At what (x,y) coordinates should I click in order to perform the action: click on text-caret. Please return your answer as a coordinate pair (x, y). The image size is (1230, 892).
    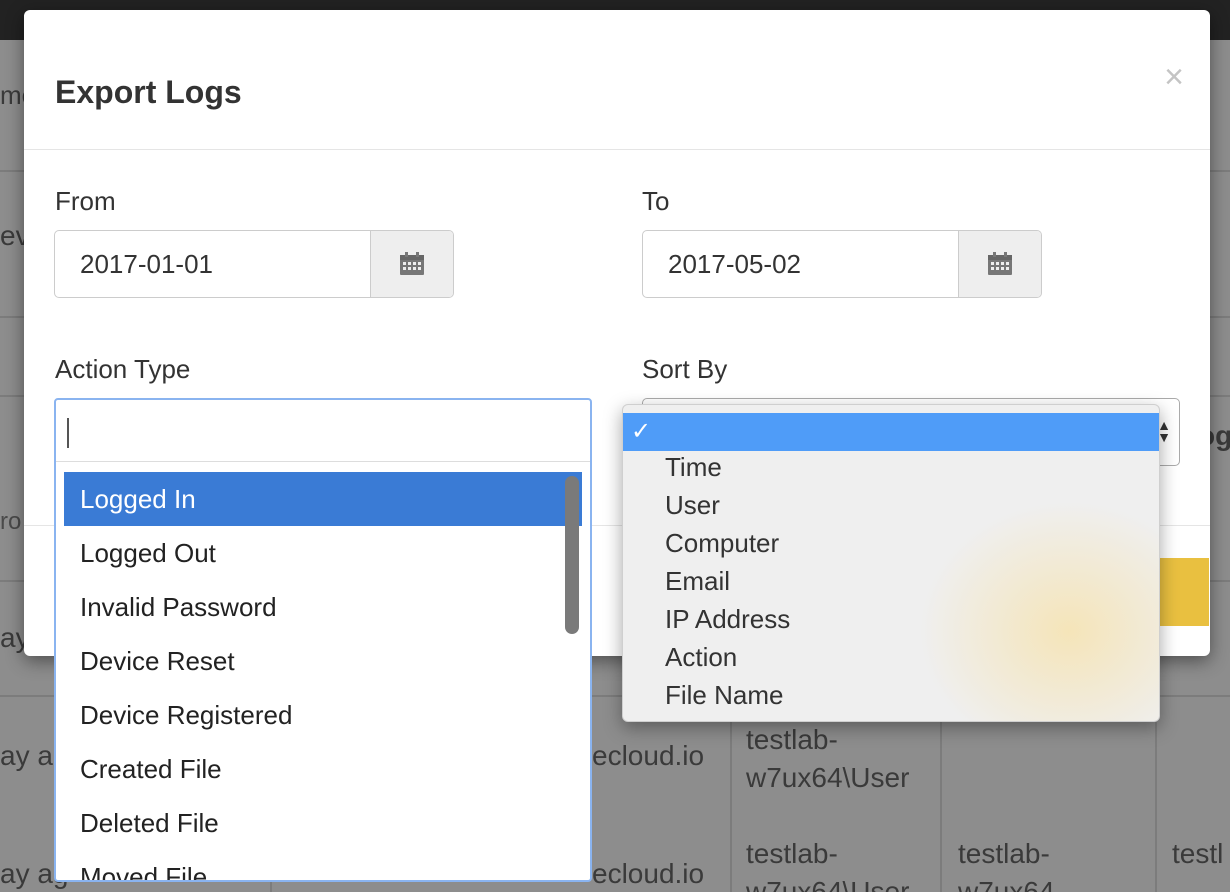
    Looking at the image, I should click on (68, 433).